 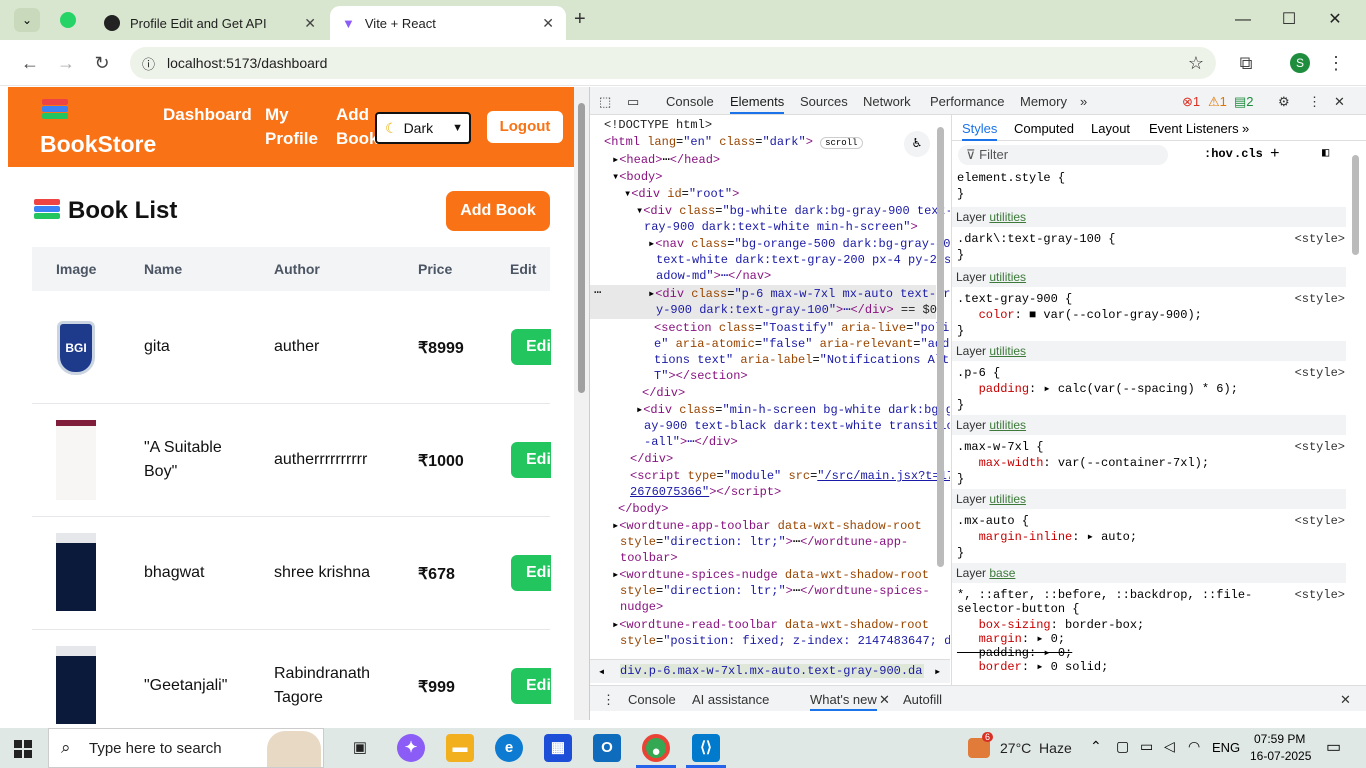 I want to click on extensions-icon: ⧉, so click(x=1246, y=63).